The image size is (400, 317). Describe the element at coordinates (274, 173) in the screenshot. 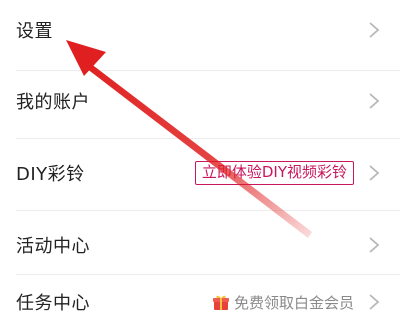

I see `diy-video-ringtone-badge: 立即体验DIY视频彩铃` at that location.